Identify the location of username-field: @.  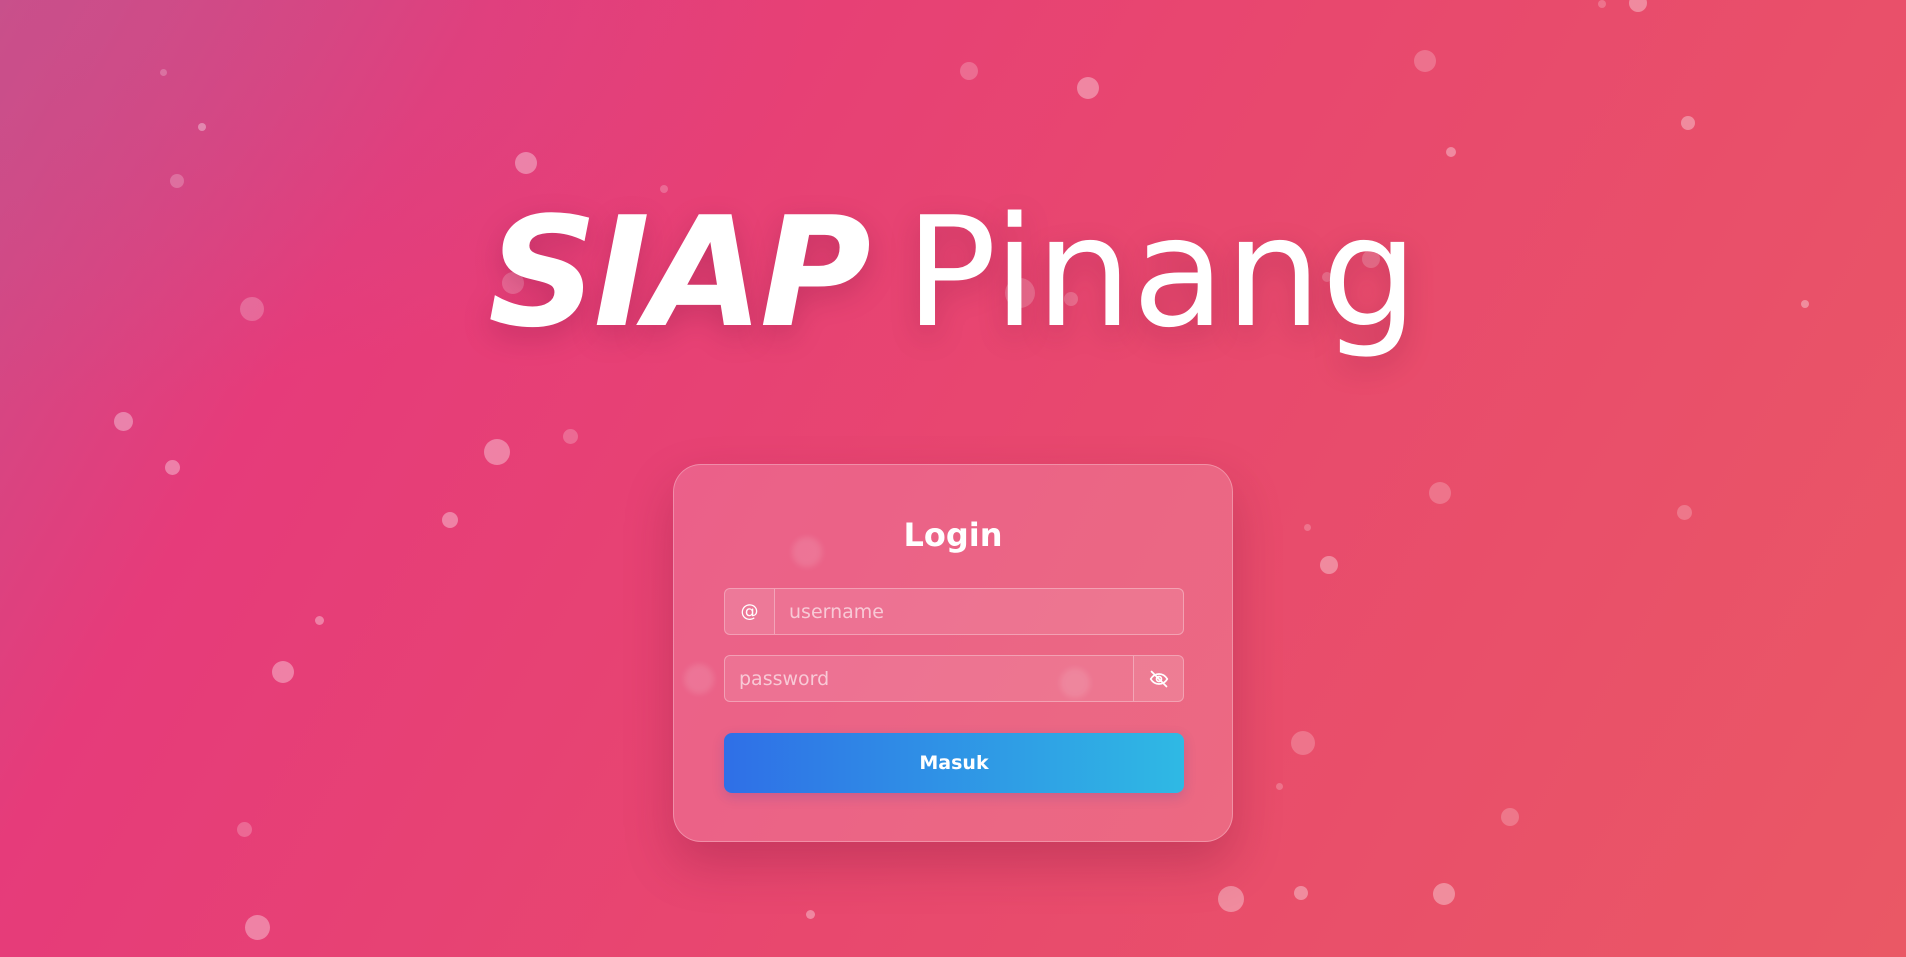
(954, 611).